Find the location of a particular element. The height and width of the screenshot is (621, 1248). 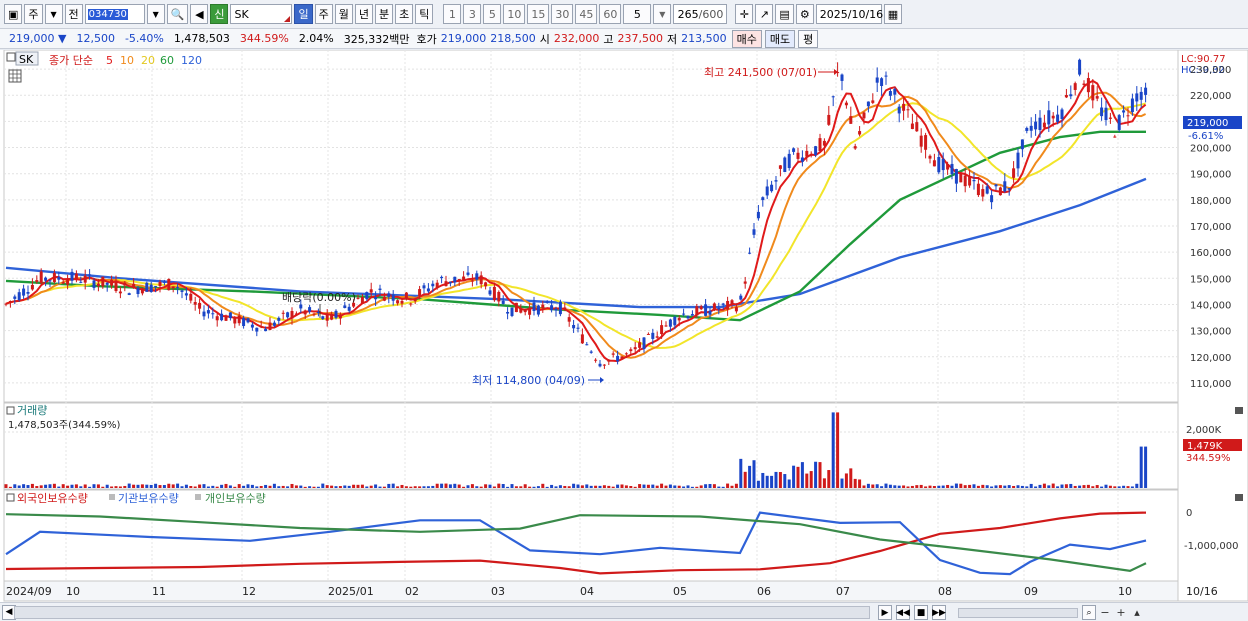

calendar-icon: ▦ is located at coordinates (893, 14).